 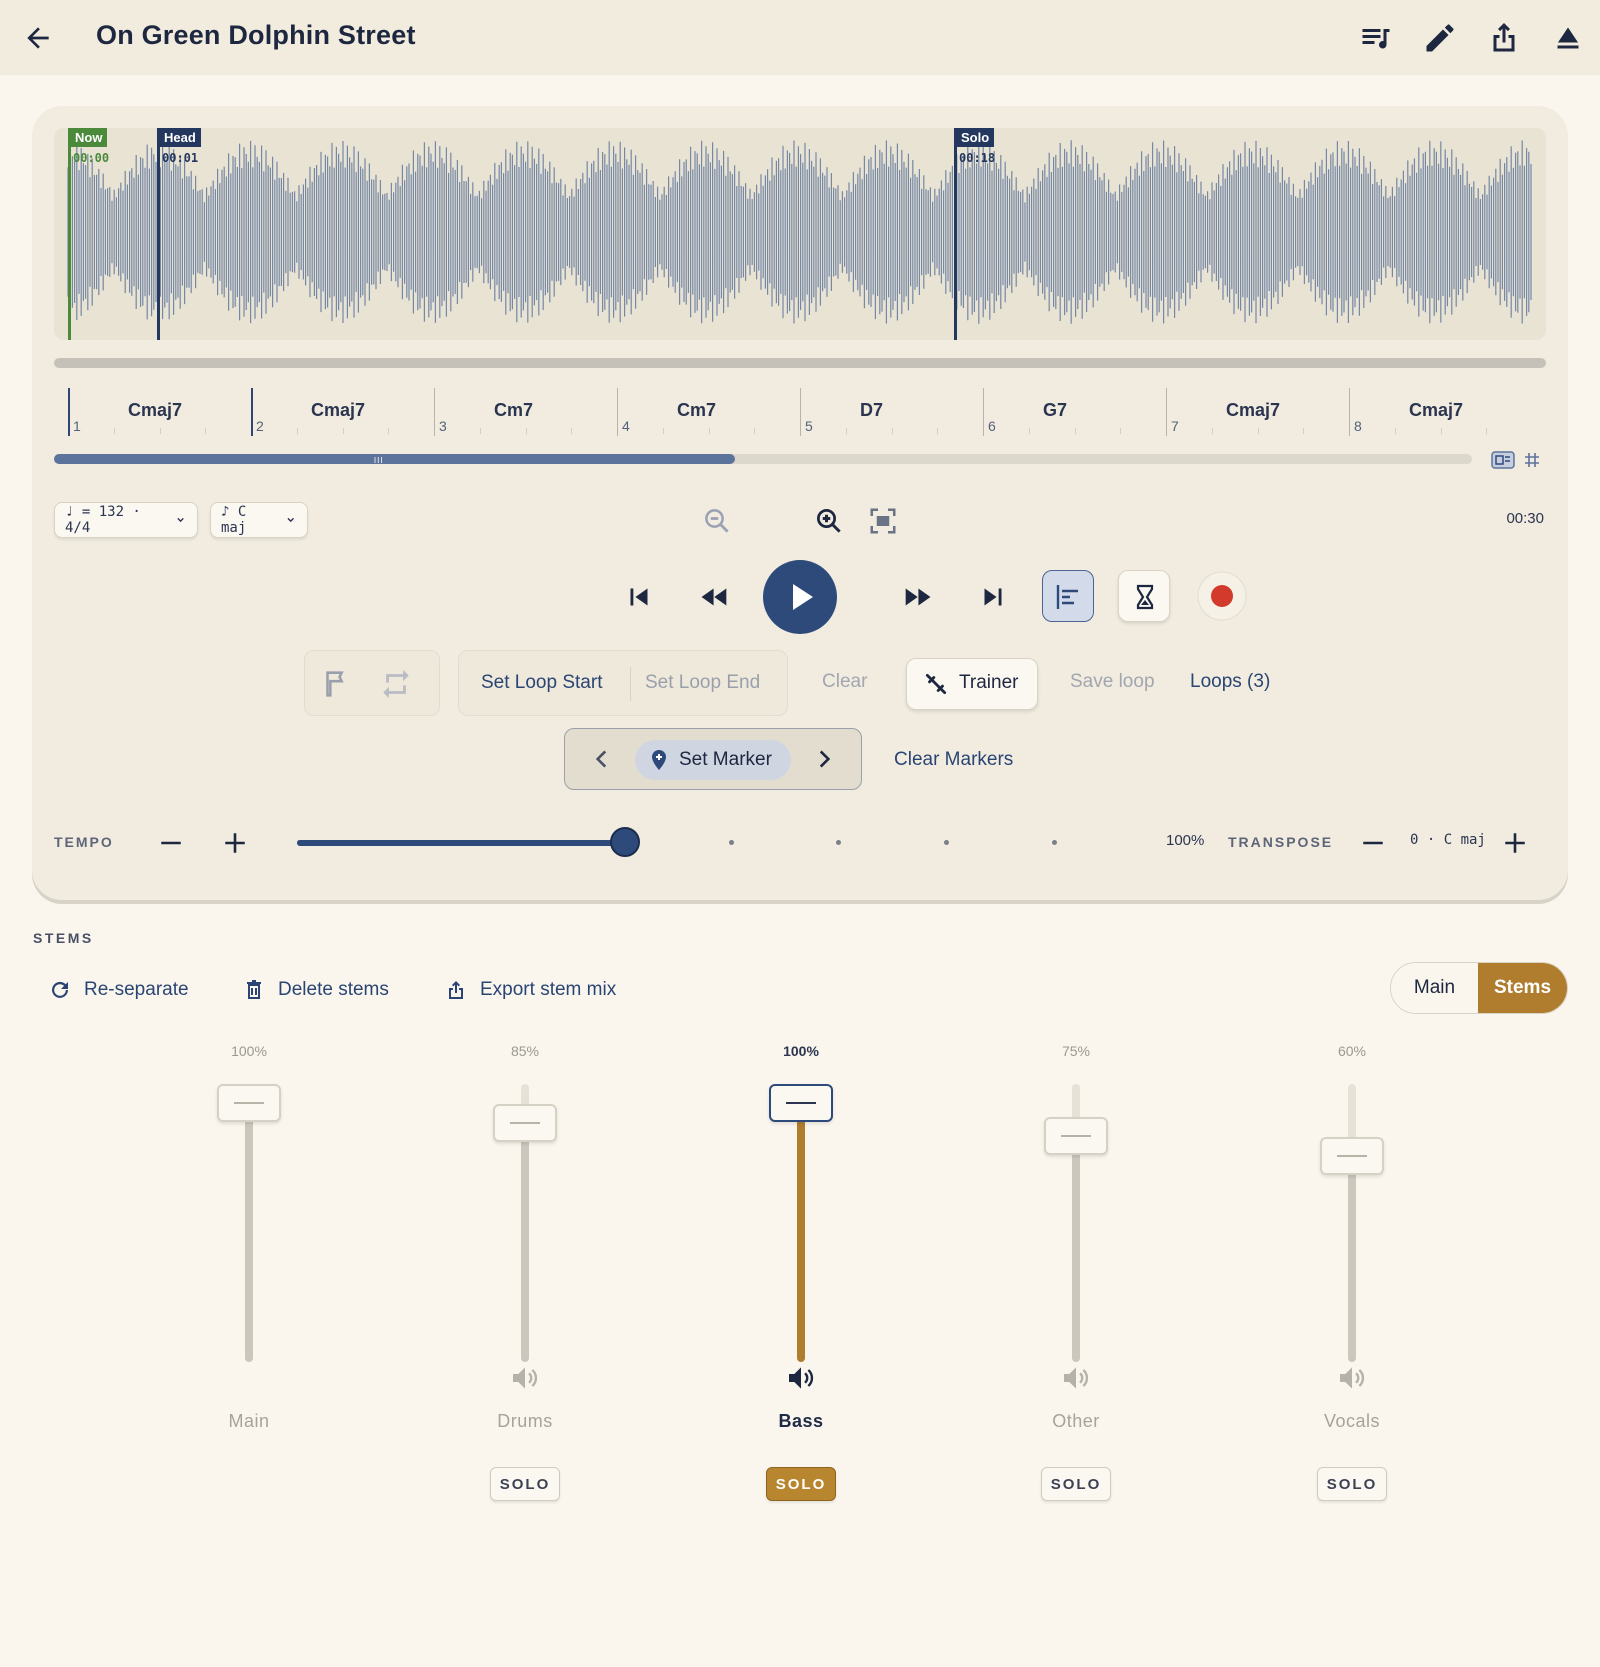 What do you see at coordinates (800, 597) in the screenshot?
I see `play-button` at bounding box center [800, 597].